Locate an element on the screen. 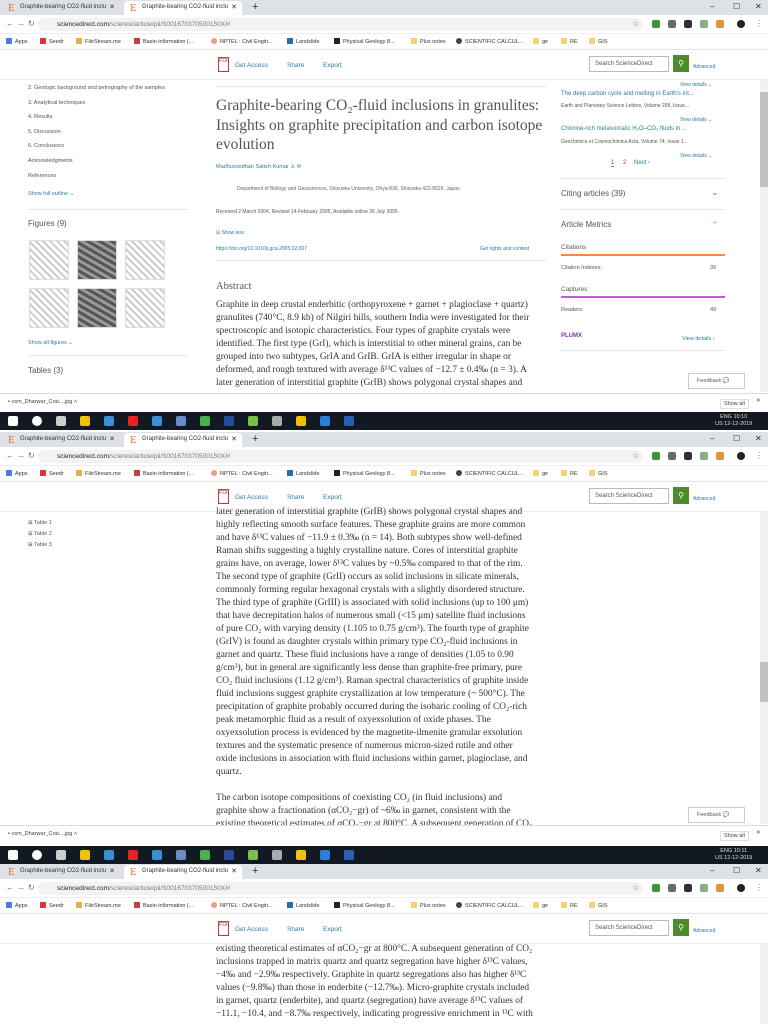  show-full-outline-link: Show full outline ⌄ is located at coordinates (96, 198).